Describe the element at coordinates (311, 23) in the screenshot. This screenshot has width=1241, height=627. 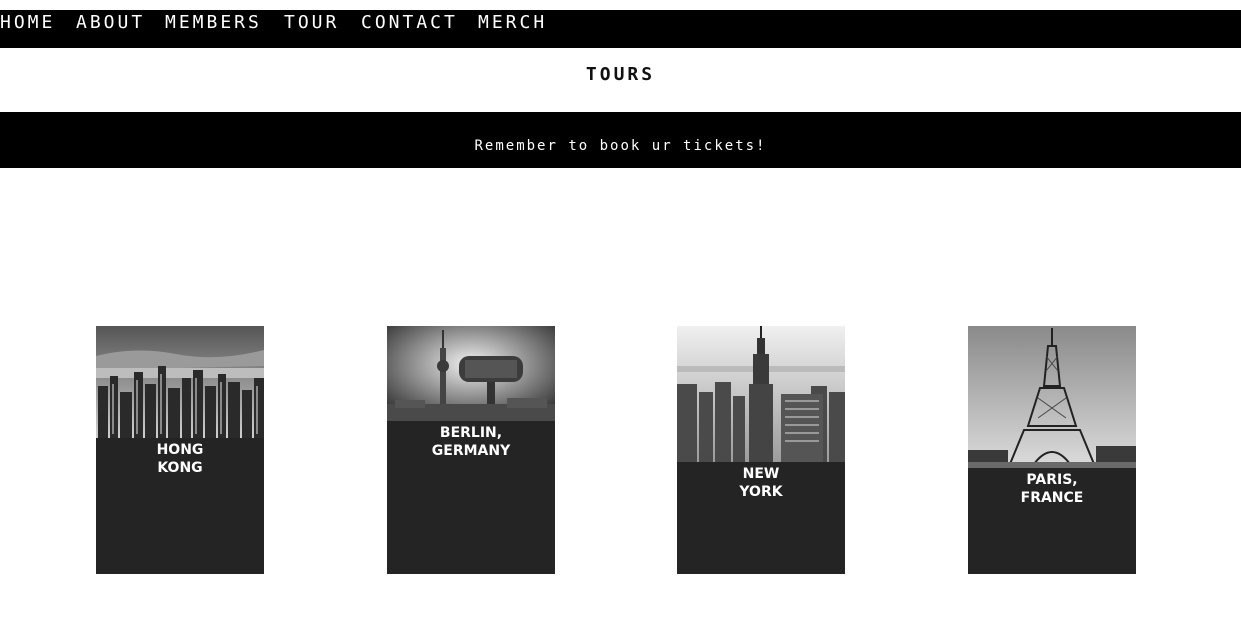
I see `nav-tour-link: TOUR` at that location.